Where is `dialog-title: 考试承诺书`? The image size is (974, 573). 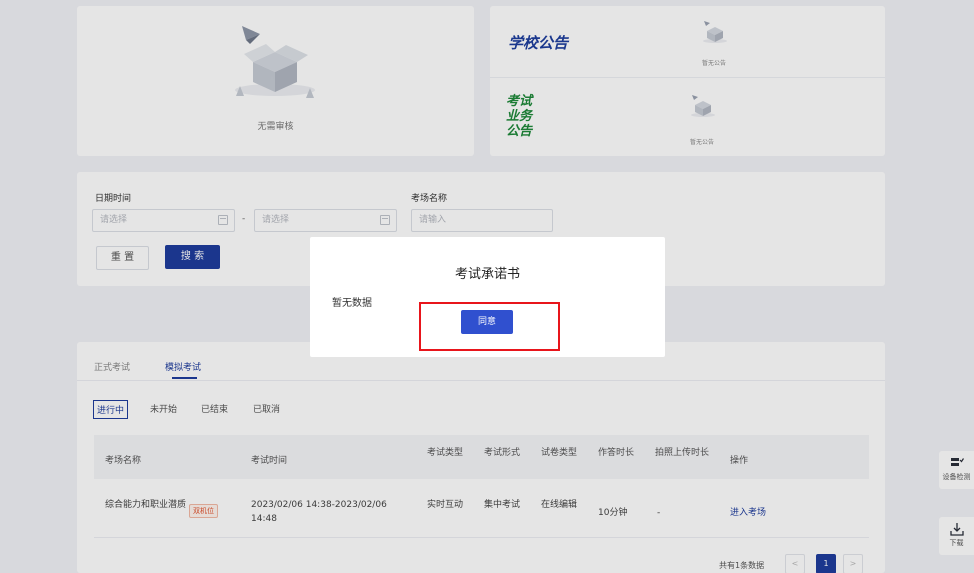
dialog-title: 考试承诺书 is located at coordinates (487, 274).